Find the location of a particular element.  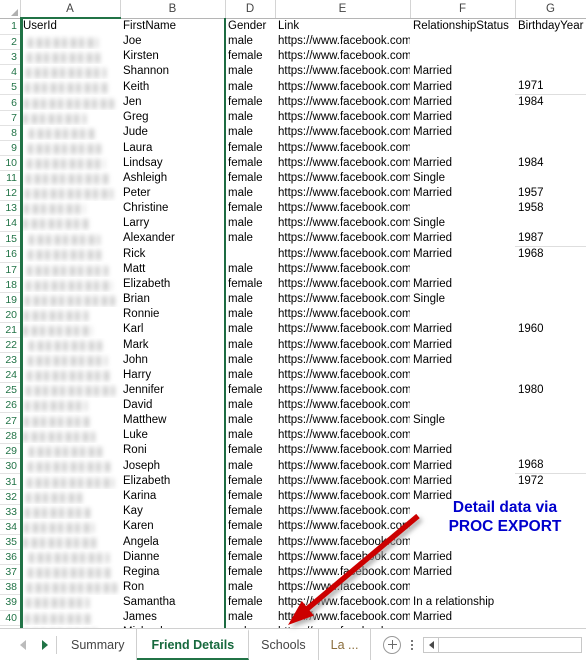

cell-link: https://www.facebook.com/jen.y is located at coordinates (342, 103).